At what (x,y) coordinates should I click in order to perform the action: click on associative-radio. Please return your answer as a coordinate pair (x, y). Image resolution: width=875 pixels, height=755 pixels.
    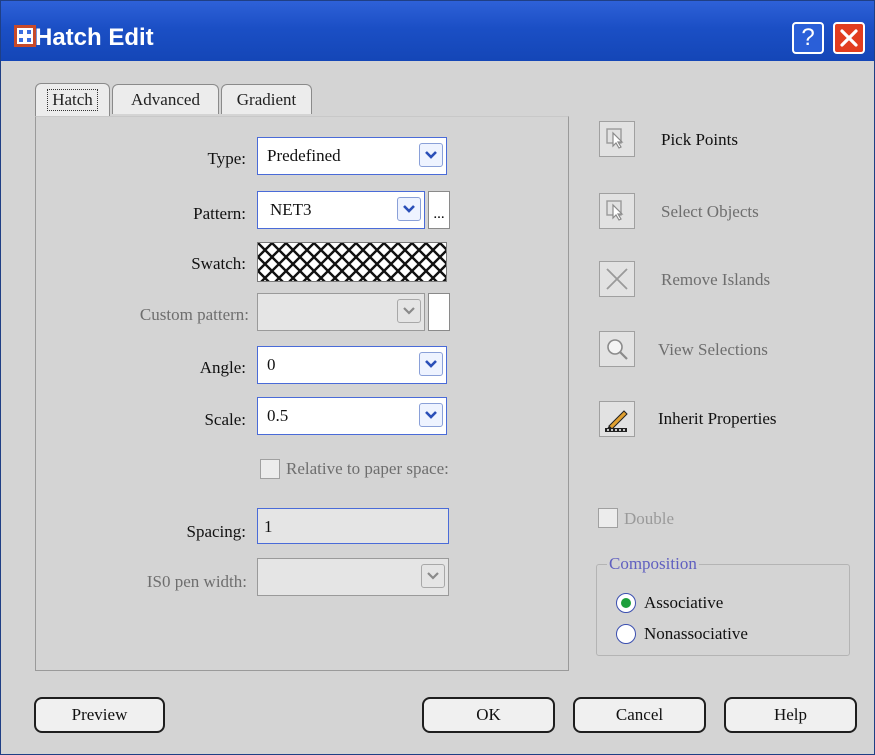
    Looking at the image, I should click on (626, 603).